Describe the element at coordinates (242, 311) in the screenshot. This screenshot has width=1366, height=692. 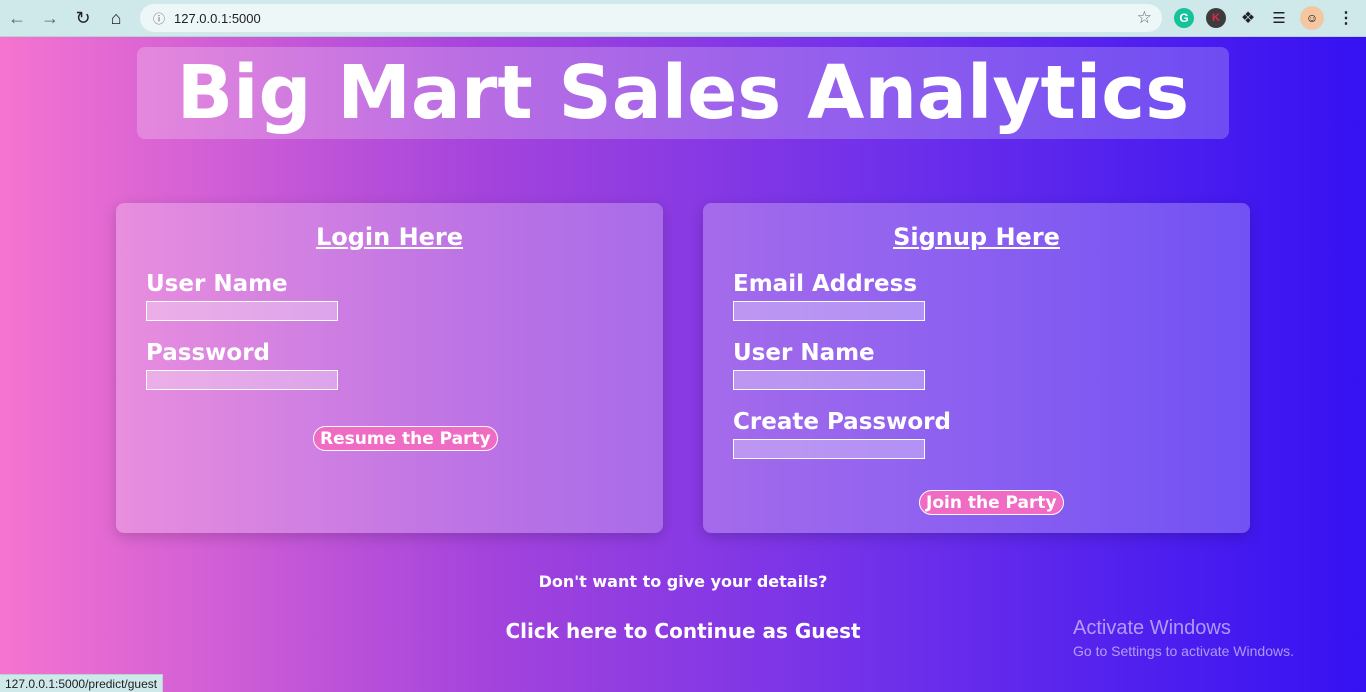
I see `login-username-input` at that location.